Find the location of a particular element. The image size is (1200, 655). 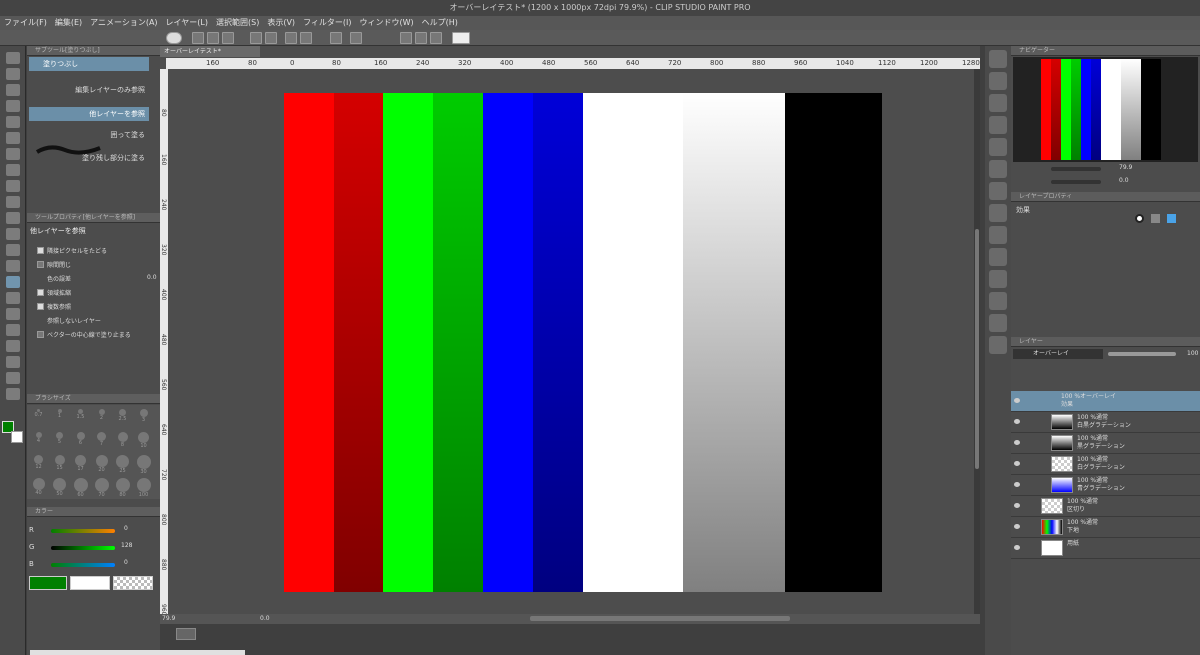

brush-size-cell: 0.7 is located at coordinates (38, 417).